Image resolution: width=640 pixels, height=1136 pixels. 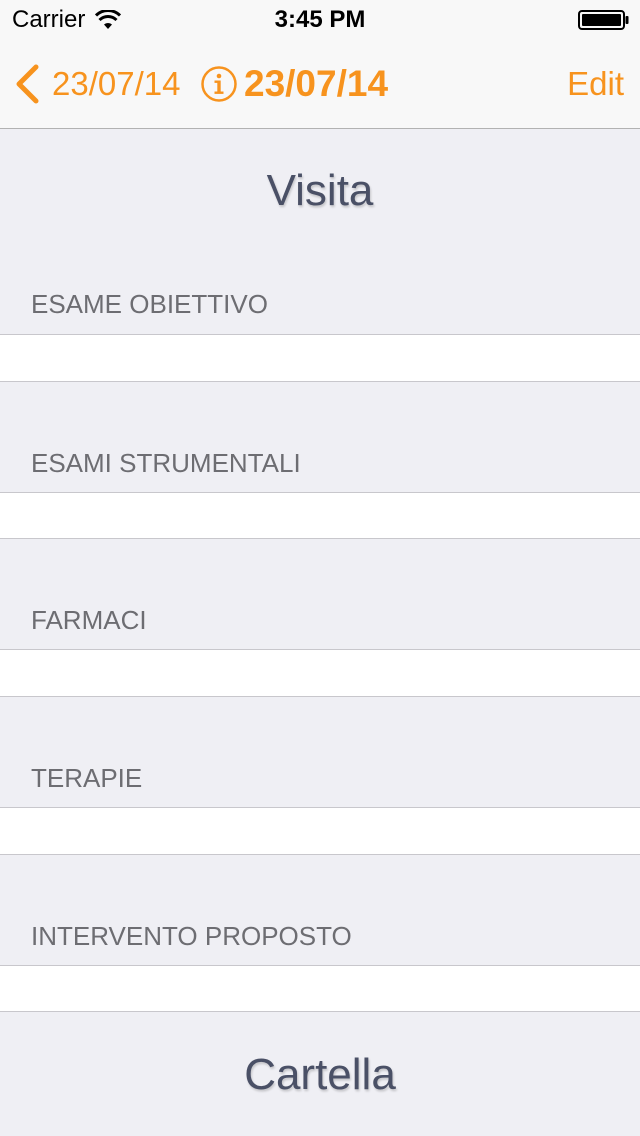 I want to click on back-button-label: 23/07/14, so click(x=116, y=83).